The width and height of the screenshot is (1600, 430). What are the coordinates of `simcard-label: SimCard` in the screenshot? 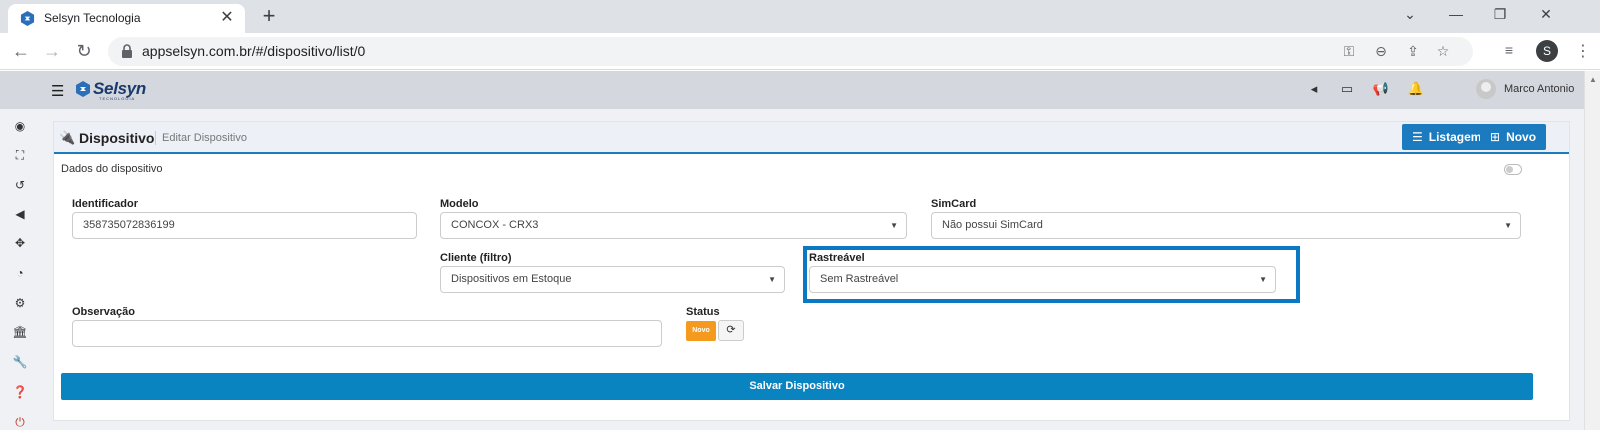 It's located at (954, 204).